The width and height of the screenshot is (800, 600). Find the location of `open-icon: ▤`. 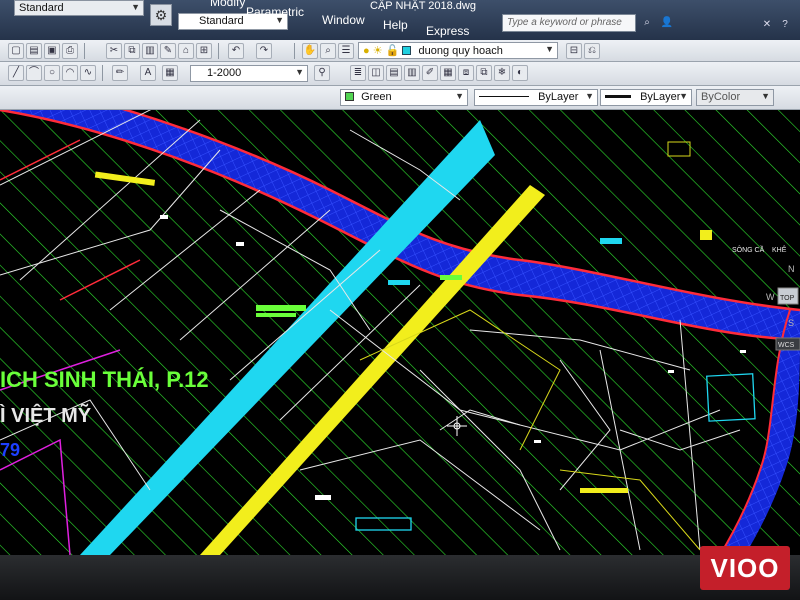

open-icon: ▤ is located at coordinates (34, 51).